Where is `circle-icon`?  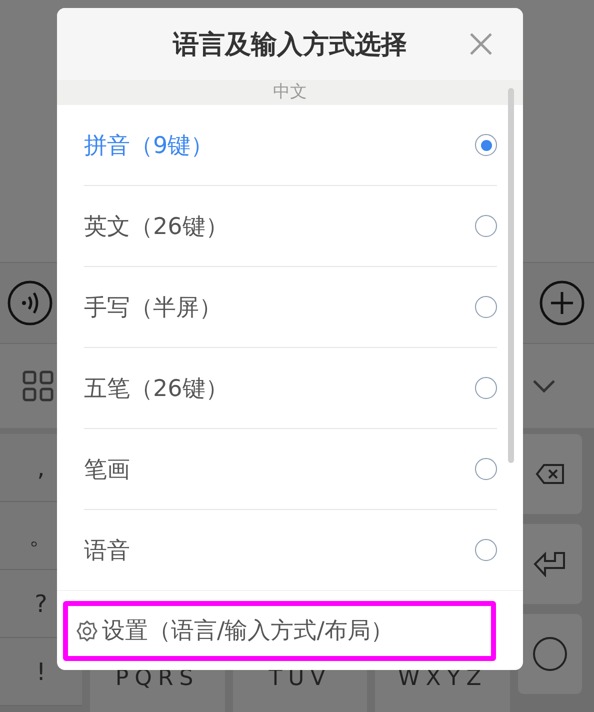 circle-icon is located at coordinates (550, 654).